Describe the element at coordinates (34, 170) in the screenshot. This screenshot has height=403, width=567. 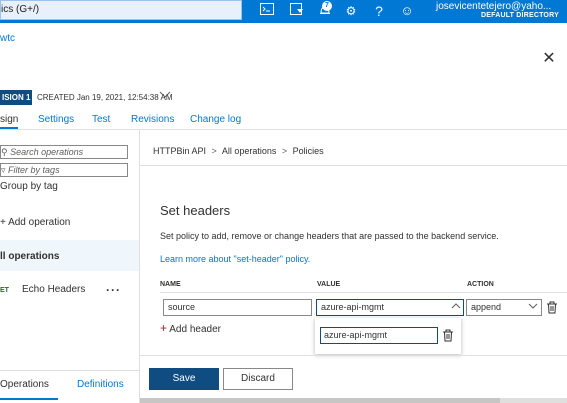
I see `filter-tags-placeholder: Filter by tags` at that location.